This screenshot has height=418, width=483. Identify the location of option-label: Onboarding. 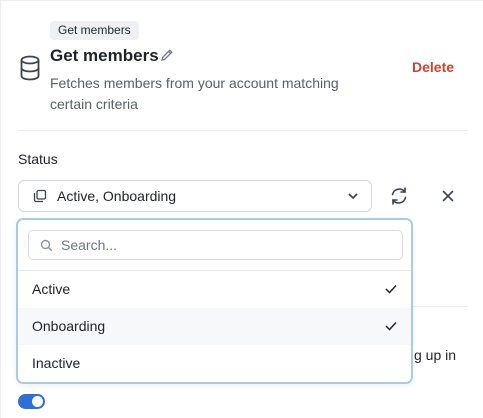
(69, 326).